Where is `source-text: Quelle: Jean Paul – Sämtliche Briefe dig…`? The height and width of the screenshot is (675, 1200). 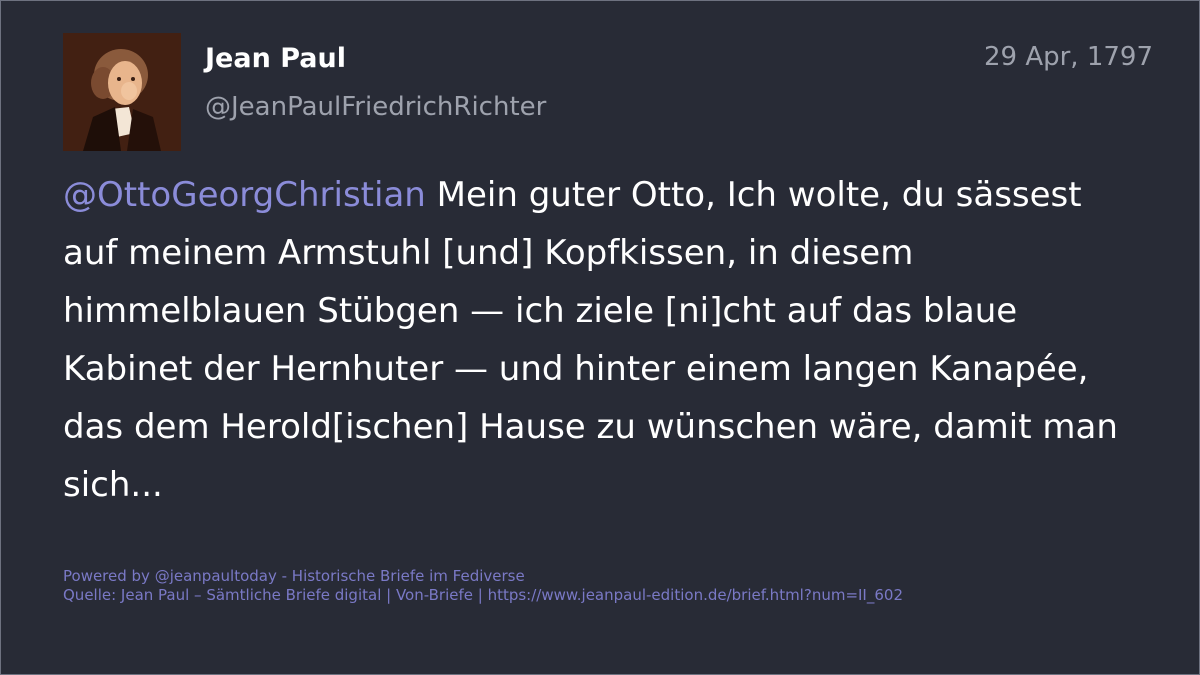
source-text: Quelle: Jean Paul – Sämtliche Briefe dig… is located at coordinates (483, 595).